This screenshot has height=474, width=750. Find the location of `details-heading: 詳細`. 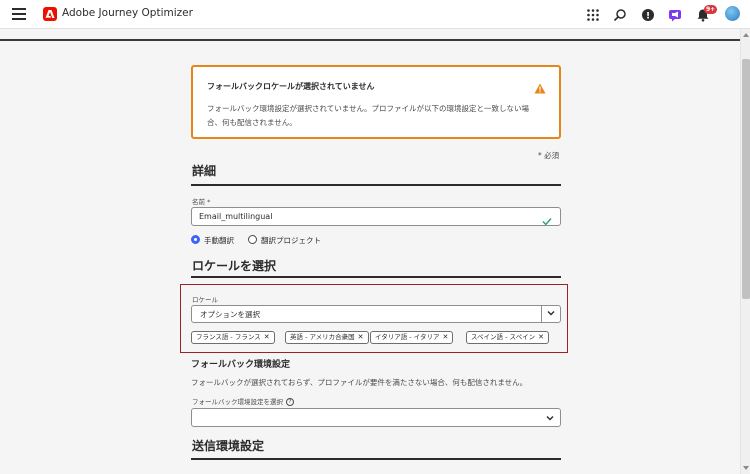

details-heading: 詳細 is located at coordinates (204, 171).